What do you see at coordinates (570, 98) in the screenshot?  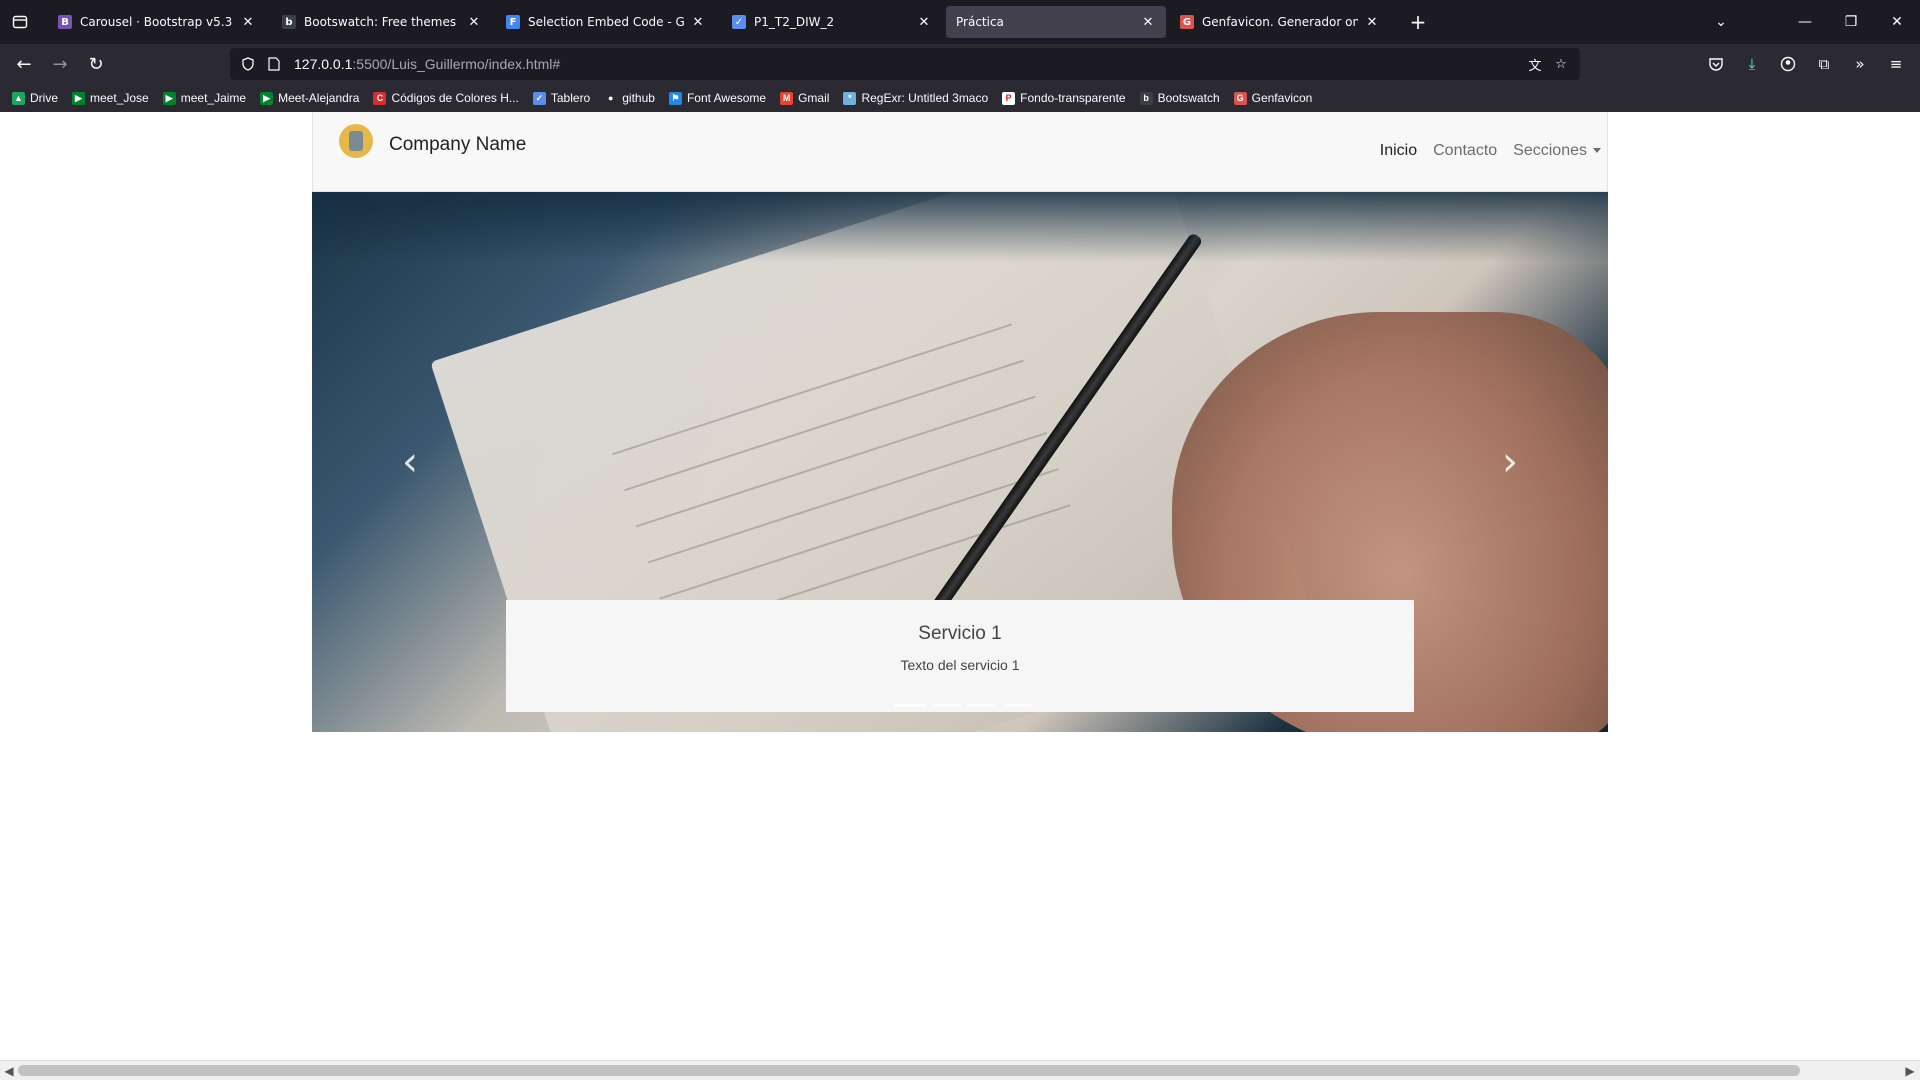 I see `bookmark-label: Tablero` at bounding box center [570, 98].